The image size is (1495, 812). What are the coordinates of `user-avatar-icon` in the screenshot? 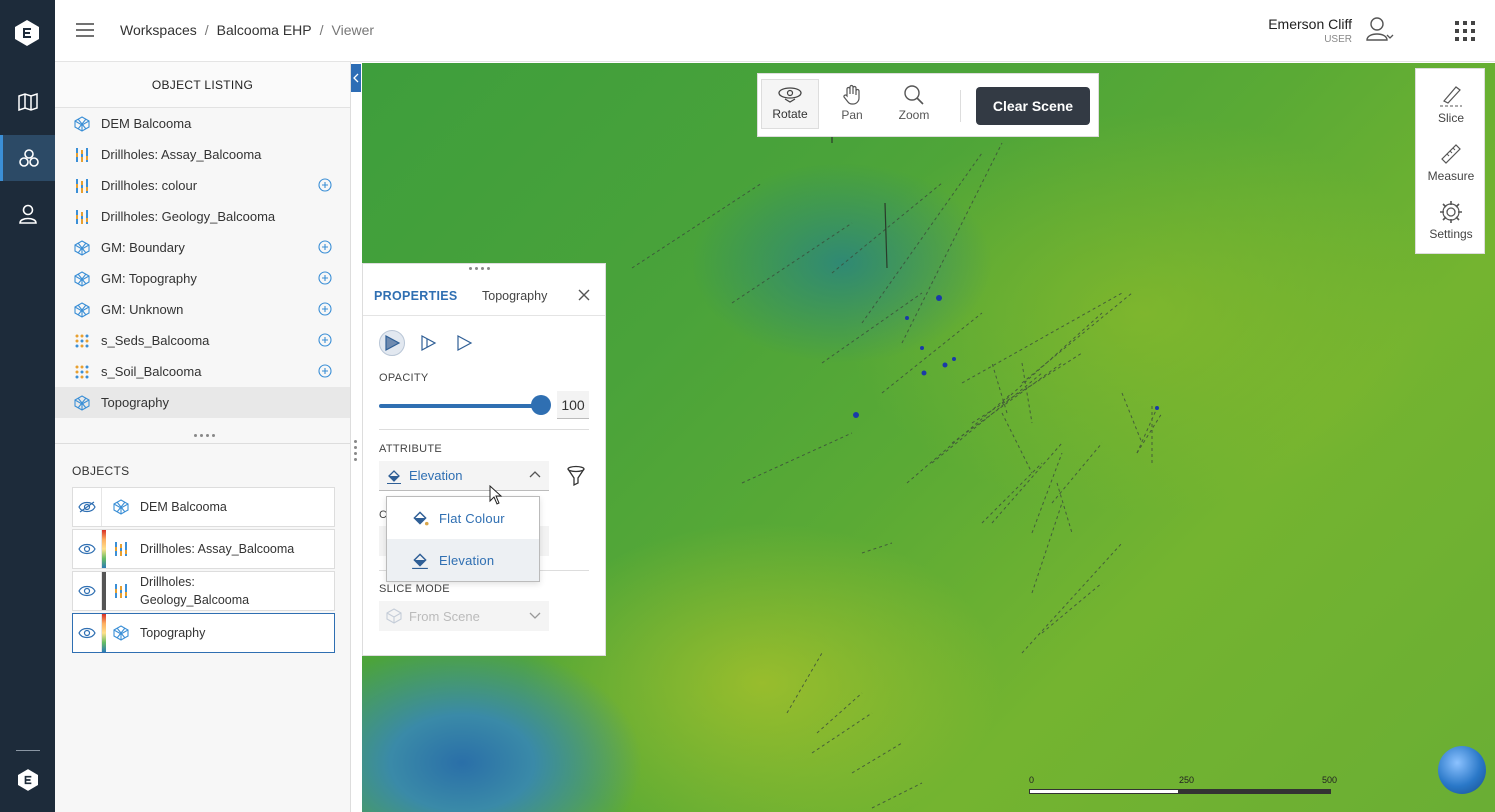 It's located at (1380, 29).